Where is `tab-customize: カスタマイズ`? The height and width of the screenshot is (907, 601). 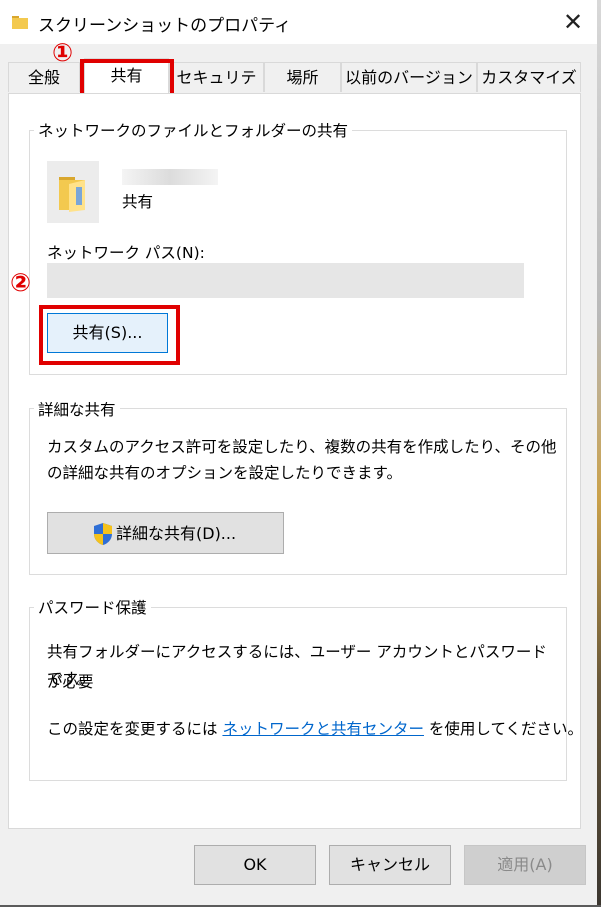 tab-customize: カスタマイズ is located at coordinates (529, 77).